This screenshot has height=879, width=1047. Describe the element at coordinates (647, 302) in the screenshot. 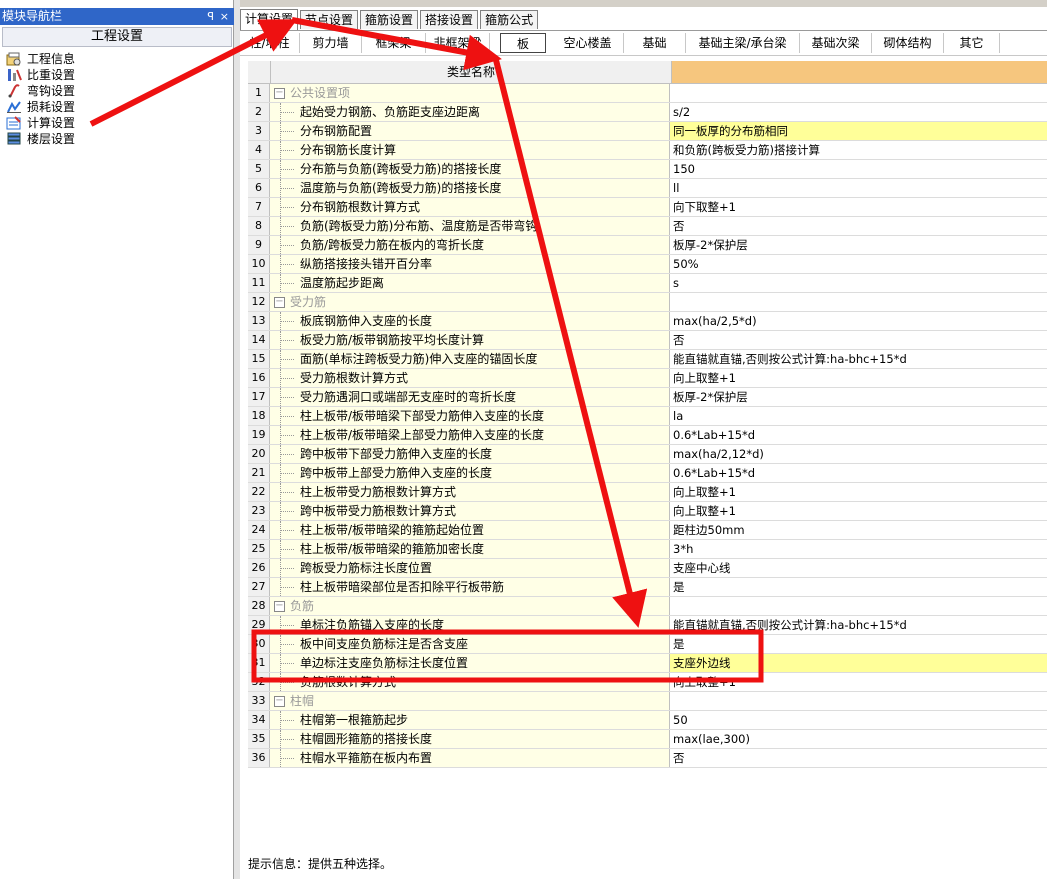

I see `grid-group-row: 12− 受力筋` at that location.